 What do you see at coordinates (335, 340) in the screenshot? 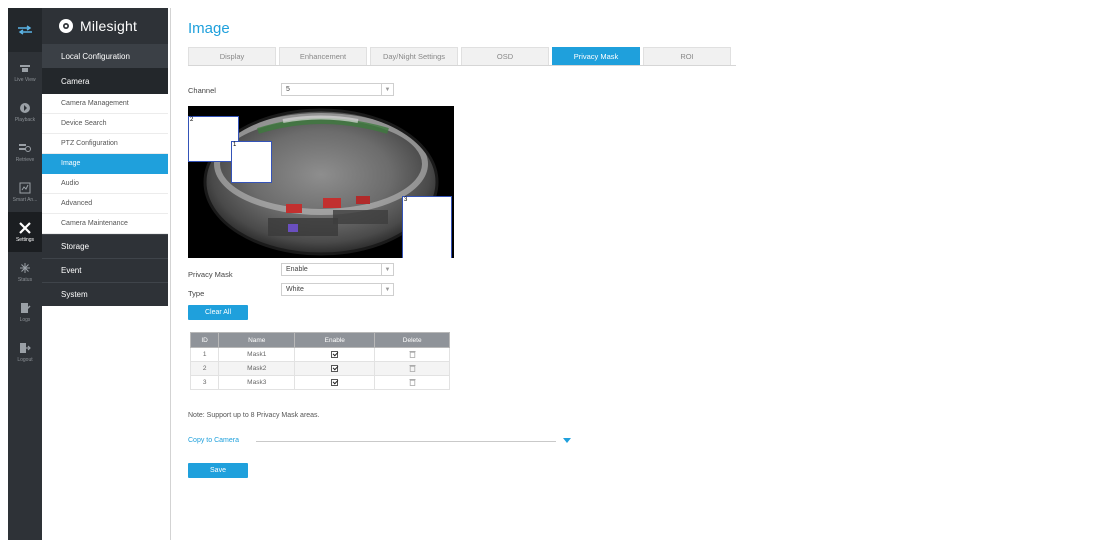
I see `column-header-enable: Enable` at bounding box center [335, 340].